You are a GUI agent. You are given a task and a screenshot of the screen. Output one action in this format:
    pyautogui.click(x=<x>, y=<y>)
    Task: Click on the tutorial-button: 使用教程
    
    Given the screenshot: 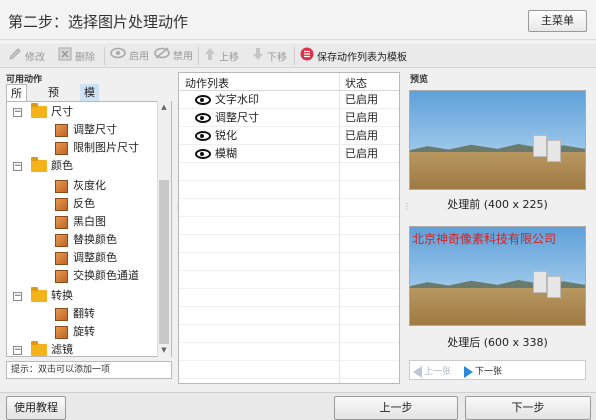 What is the action you would take?
    pyautogui.click(x=36, y=408)
    